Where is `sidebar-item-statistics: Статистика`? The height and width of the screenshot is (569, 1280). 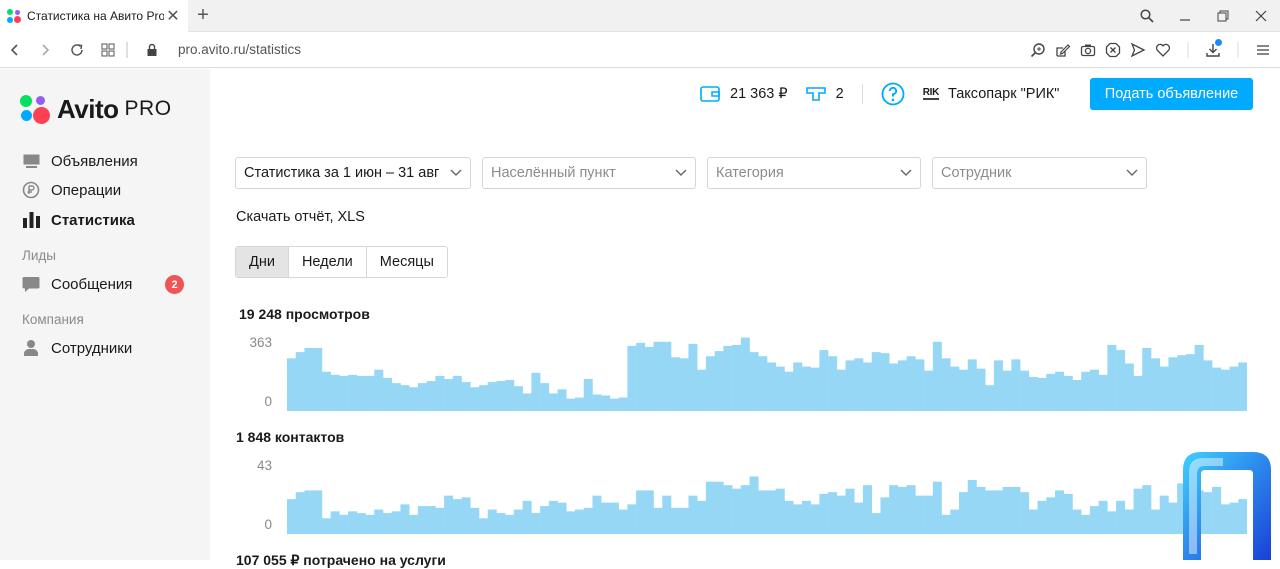 sidebar-item-statistics: Статистика is located at coordinates (112, 220).